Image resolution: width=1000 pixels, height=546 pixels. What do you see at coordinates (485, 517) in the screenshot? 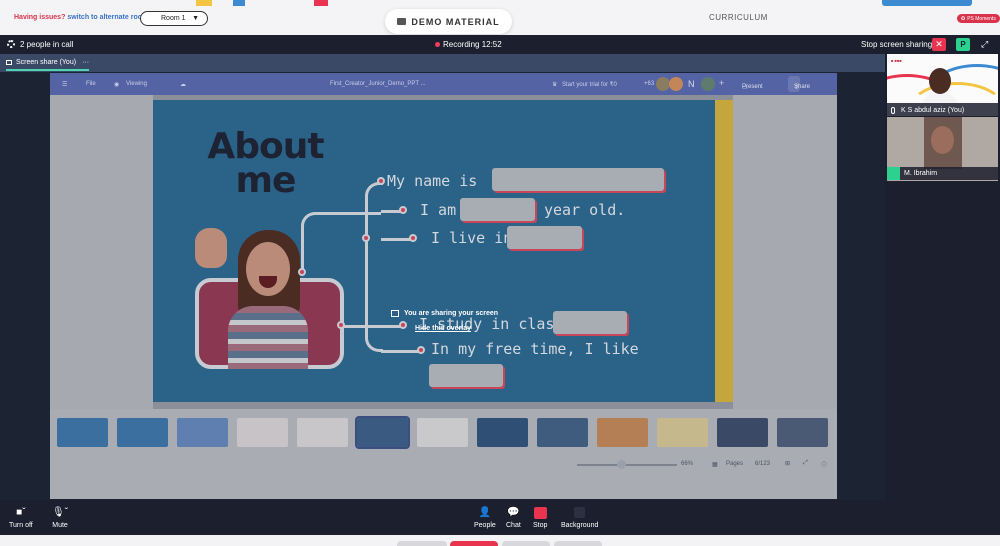
I see `people-button: 👤 People` at bounding box center [485, 517].